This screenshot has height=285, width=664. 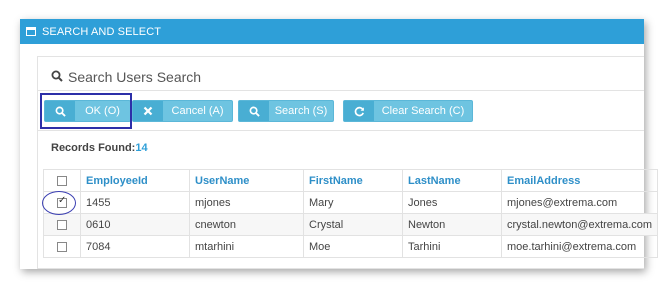 I want to click on cell-firstname: Moe, so click(x=353, y=246).